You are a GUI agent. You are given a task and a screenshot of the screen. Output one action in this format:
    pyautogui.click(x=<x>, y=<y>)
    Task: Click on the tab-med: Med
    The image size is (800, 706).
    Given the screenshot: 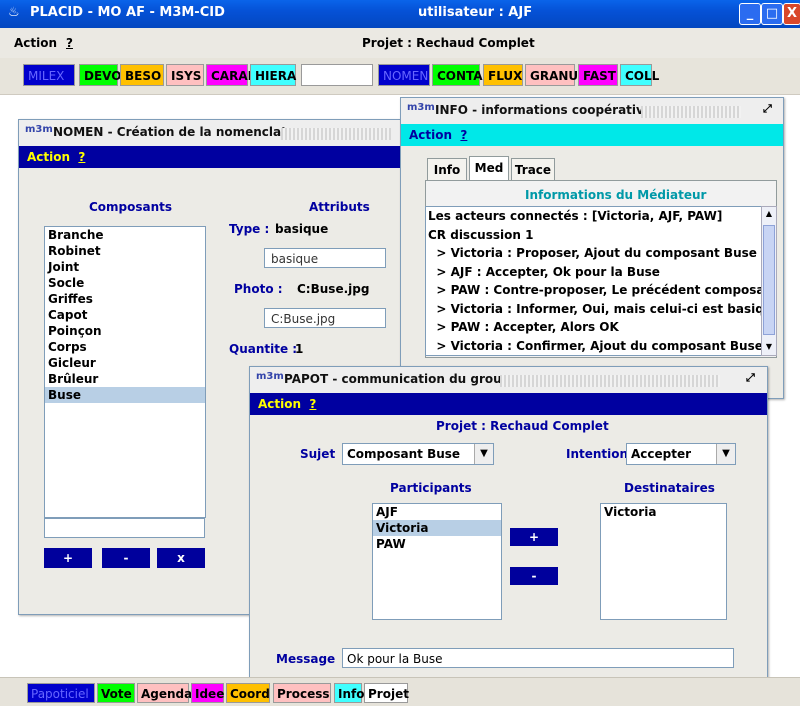 What is the action you would take?
    pyautogui.click(x=489, y=168)
    